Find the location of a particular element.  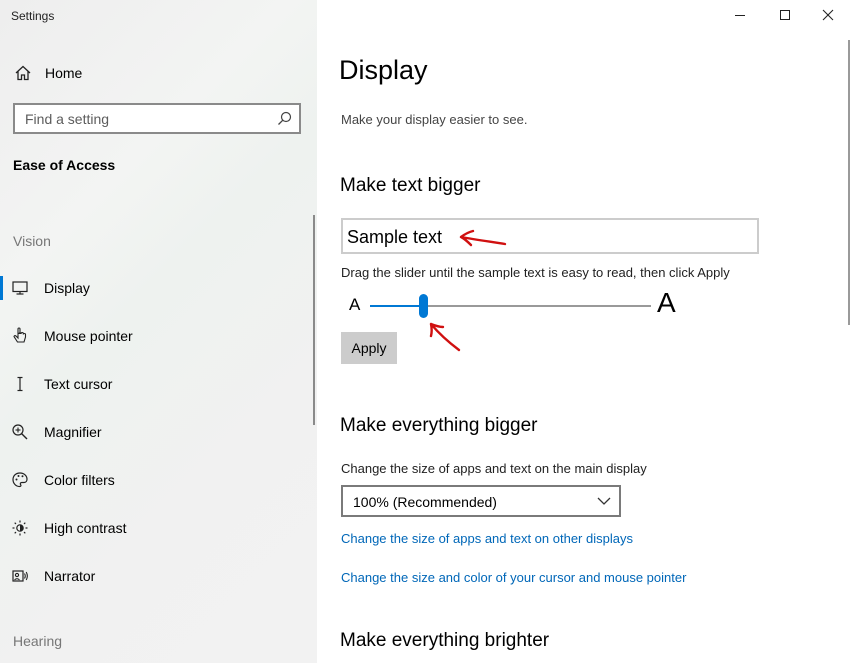

sidebar-item-narrator: Narrator is located at coordinates (155, 576).